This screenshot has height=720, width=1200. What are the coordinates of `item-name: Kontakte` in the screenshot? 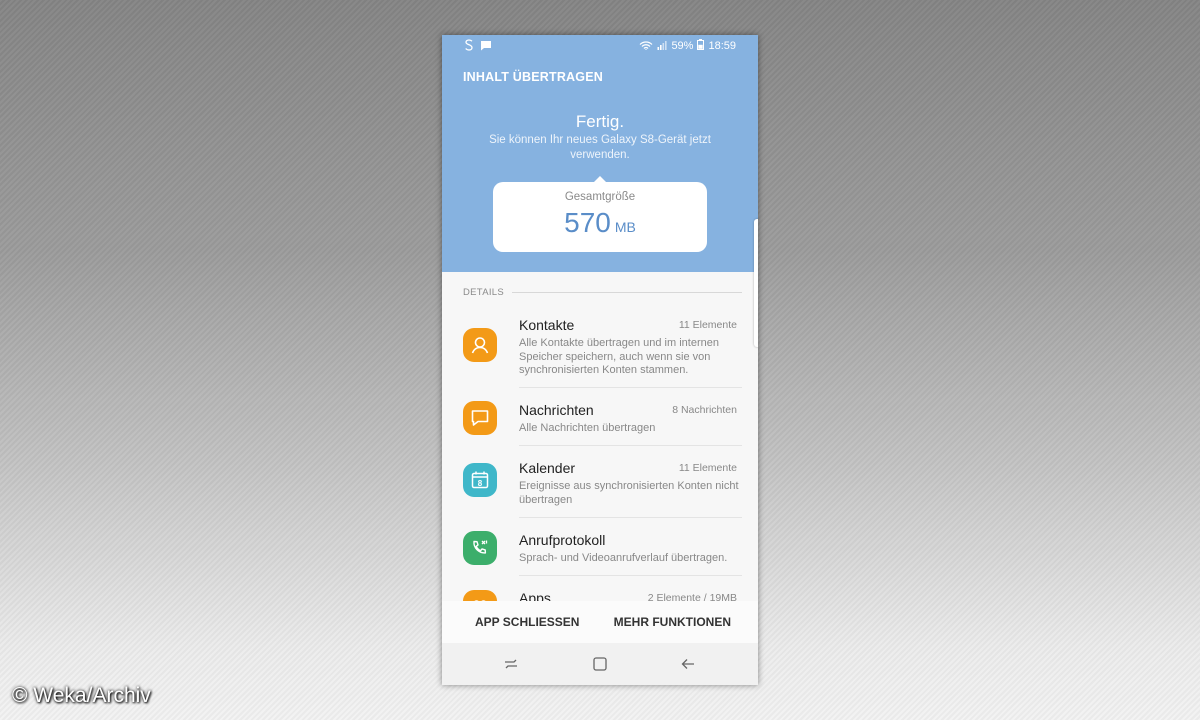 It's located at (547, 325).